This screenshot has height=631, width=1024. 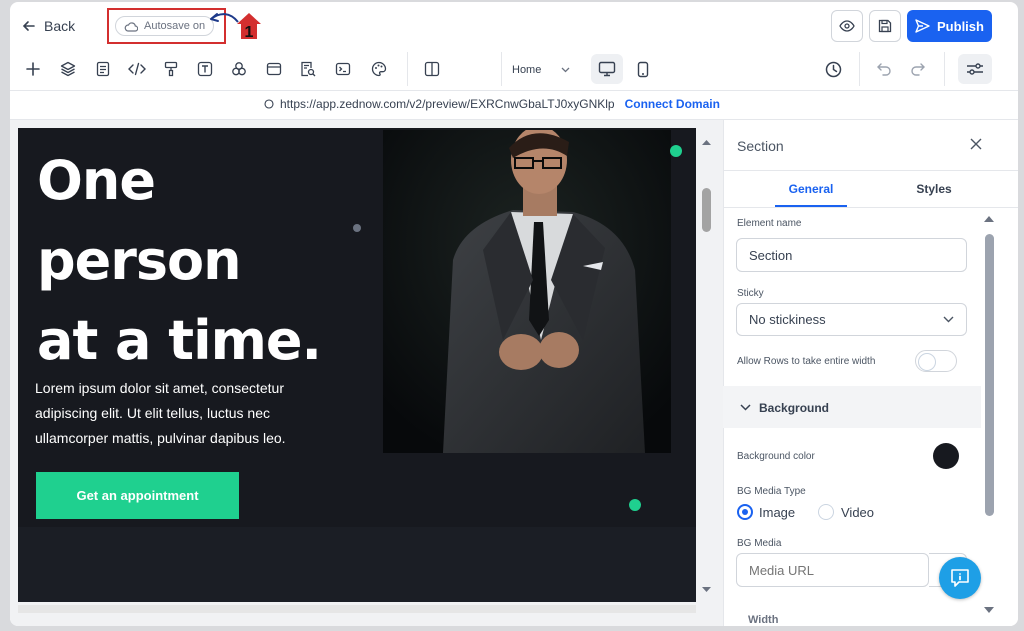 I want to click on autosave-badge: Autosave on, so click(x=165, y=26).